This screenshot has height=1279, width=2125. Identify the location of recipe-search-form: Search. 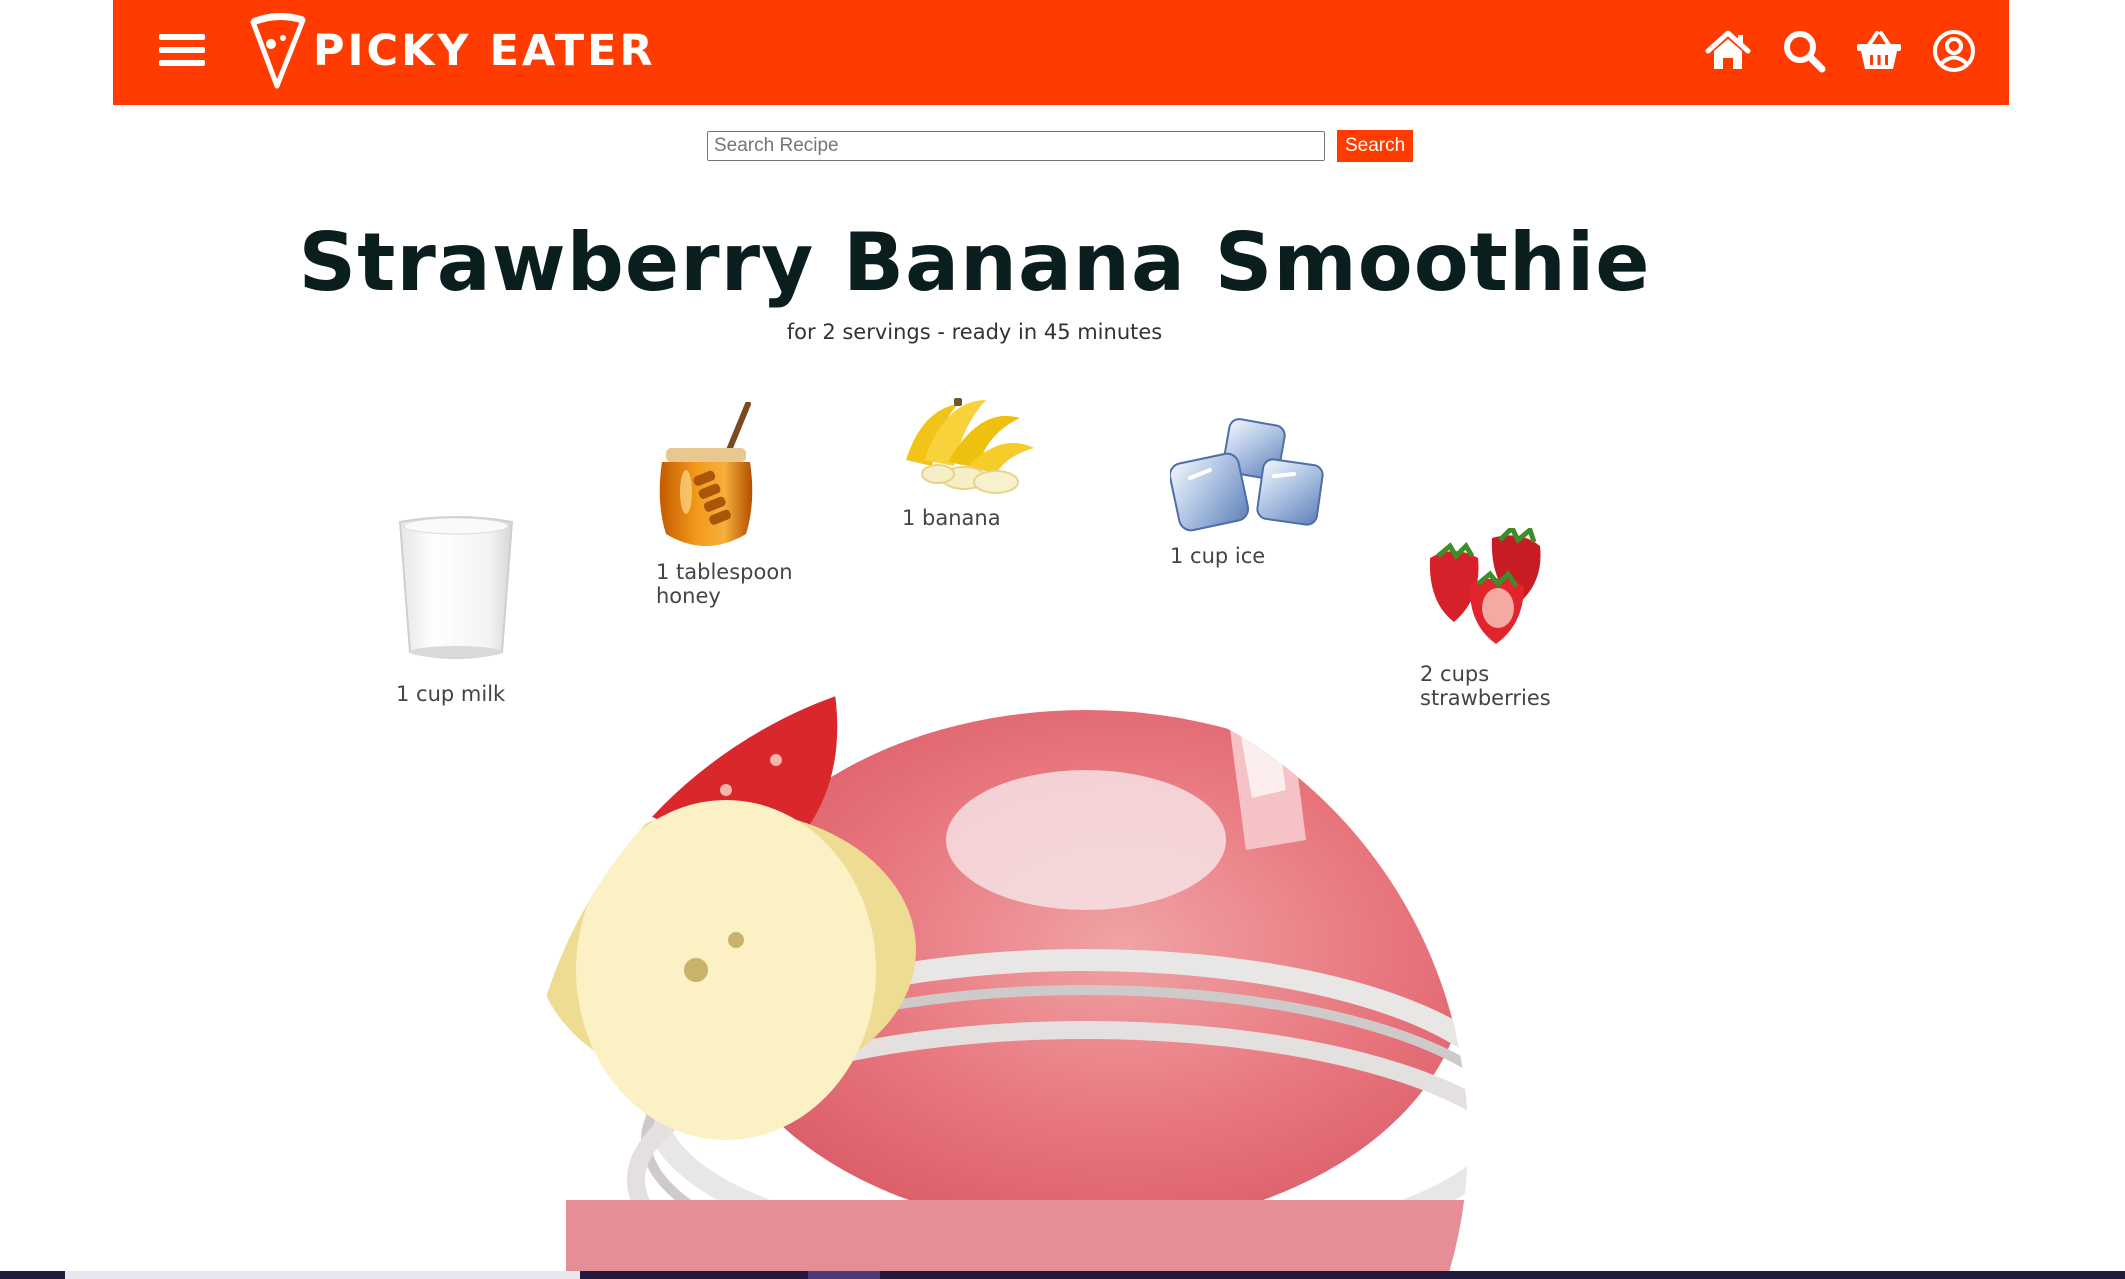
(1060, 146).